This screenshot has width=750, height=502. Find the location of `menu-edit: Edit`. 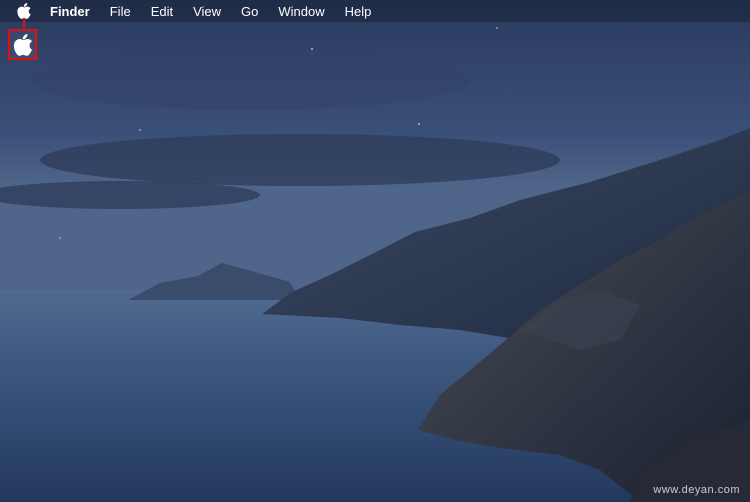

menu-edit: Edit is located at coordinates (162, 11).